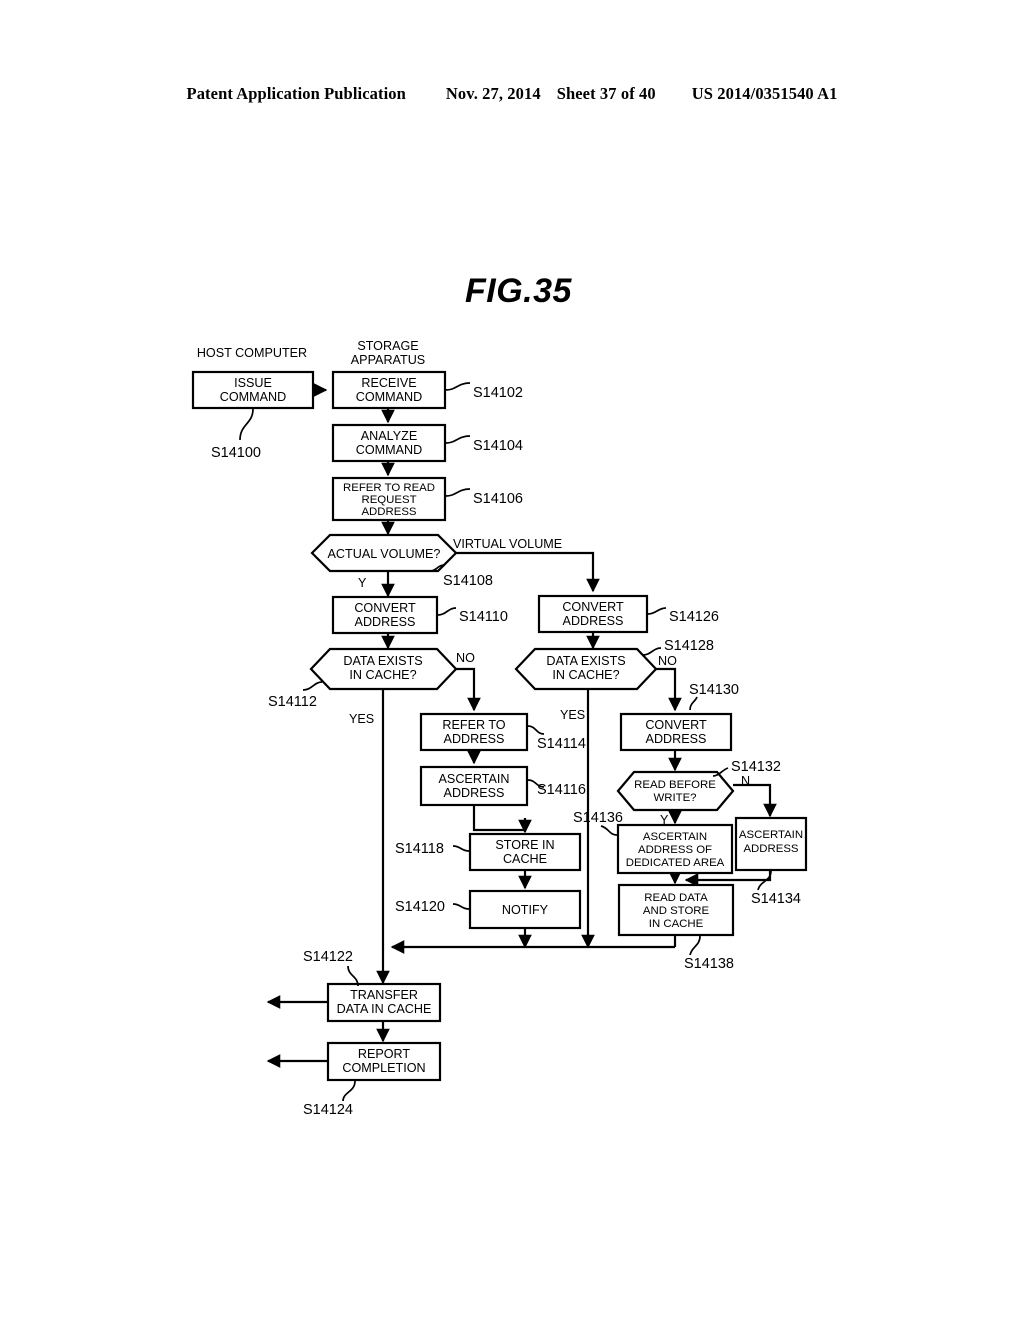  I want to click on node-rbw-line2: WRITE?, so click(674, 798).